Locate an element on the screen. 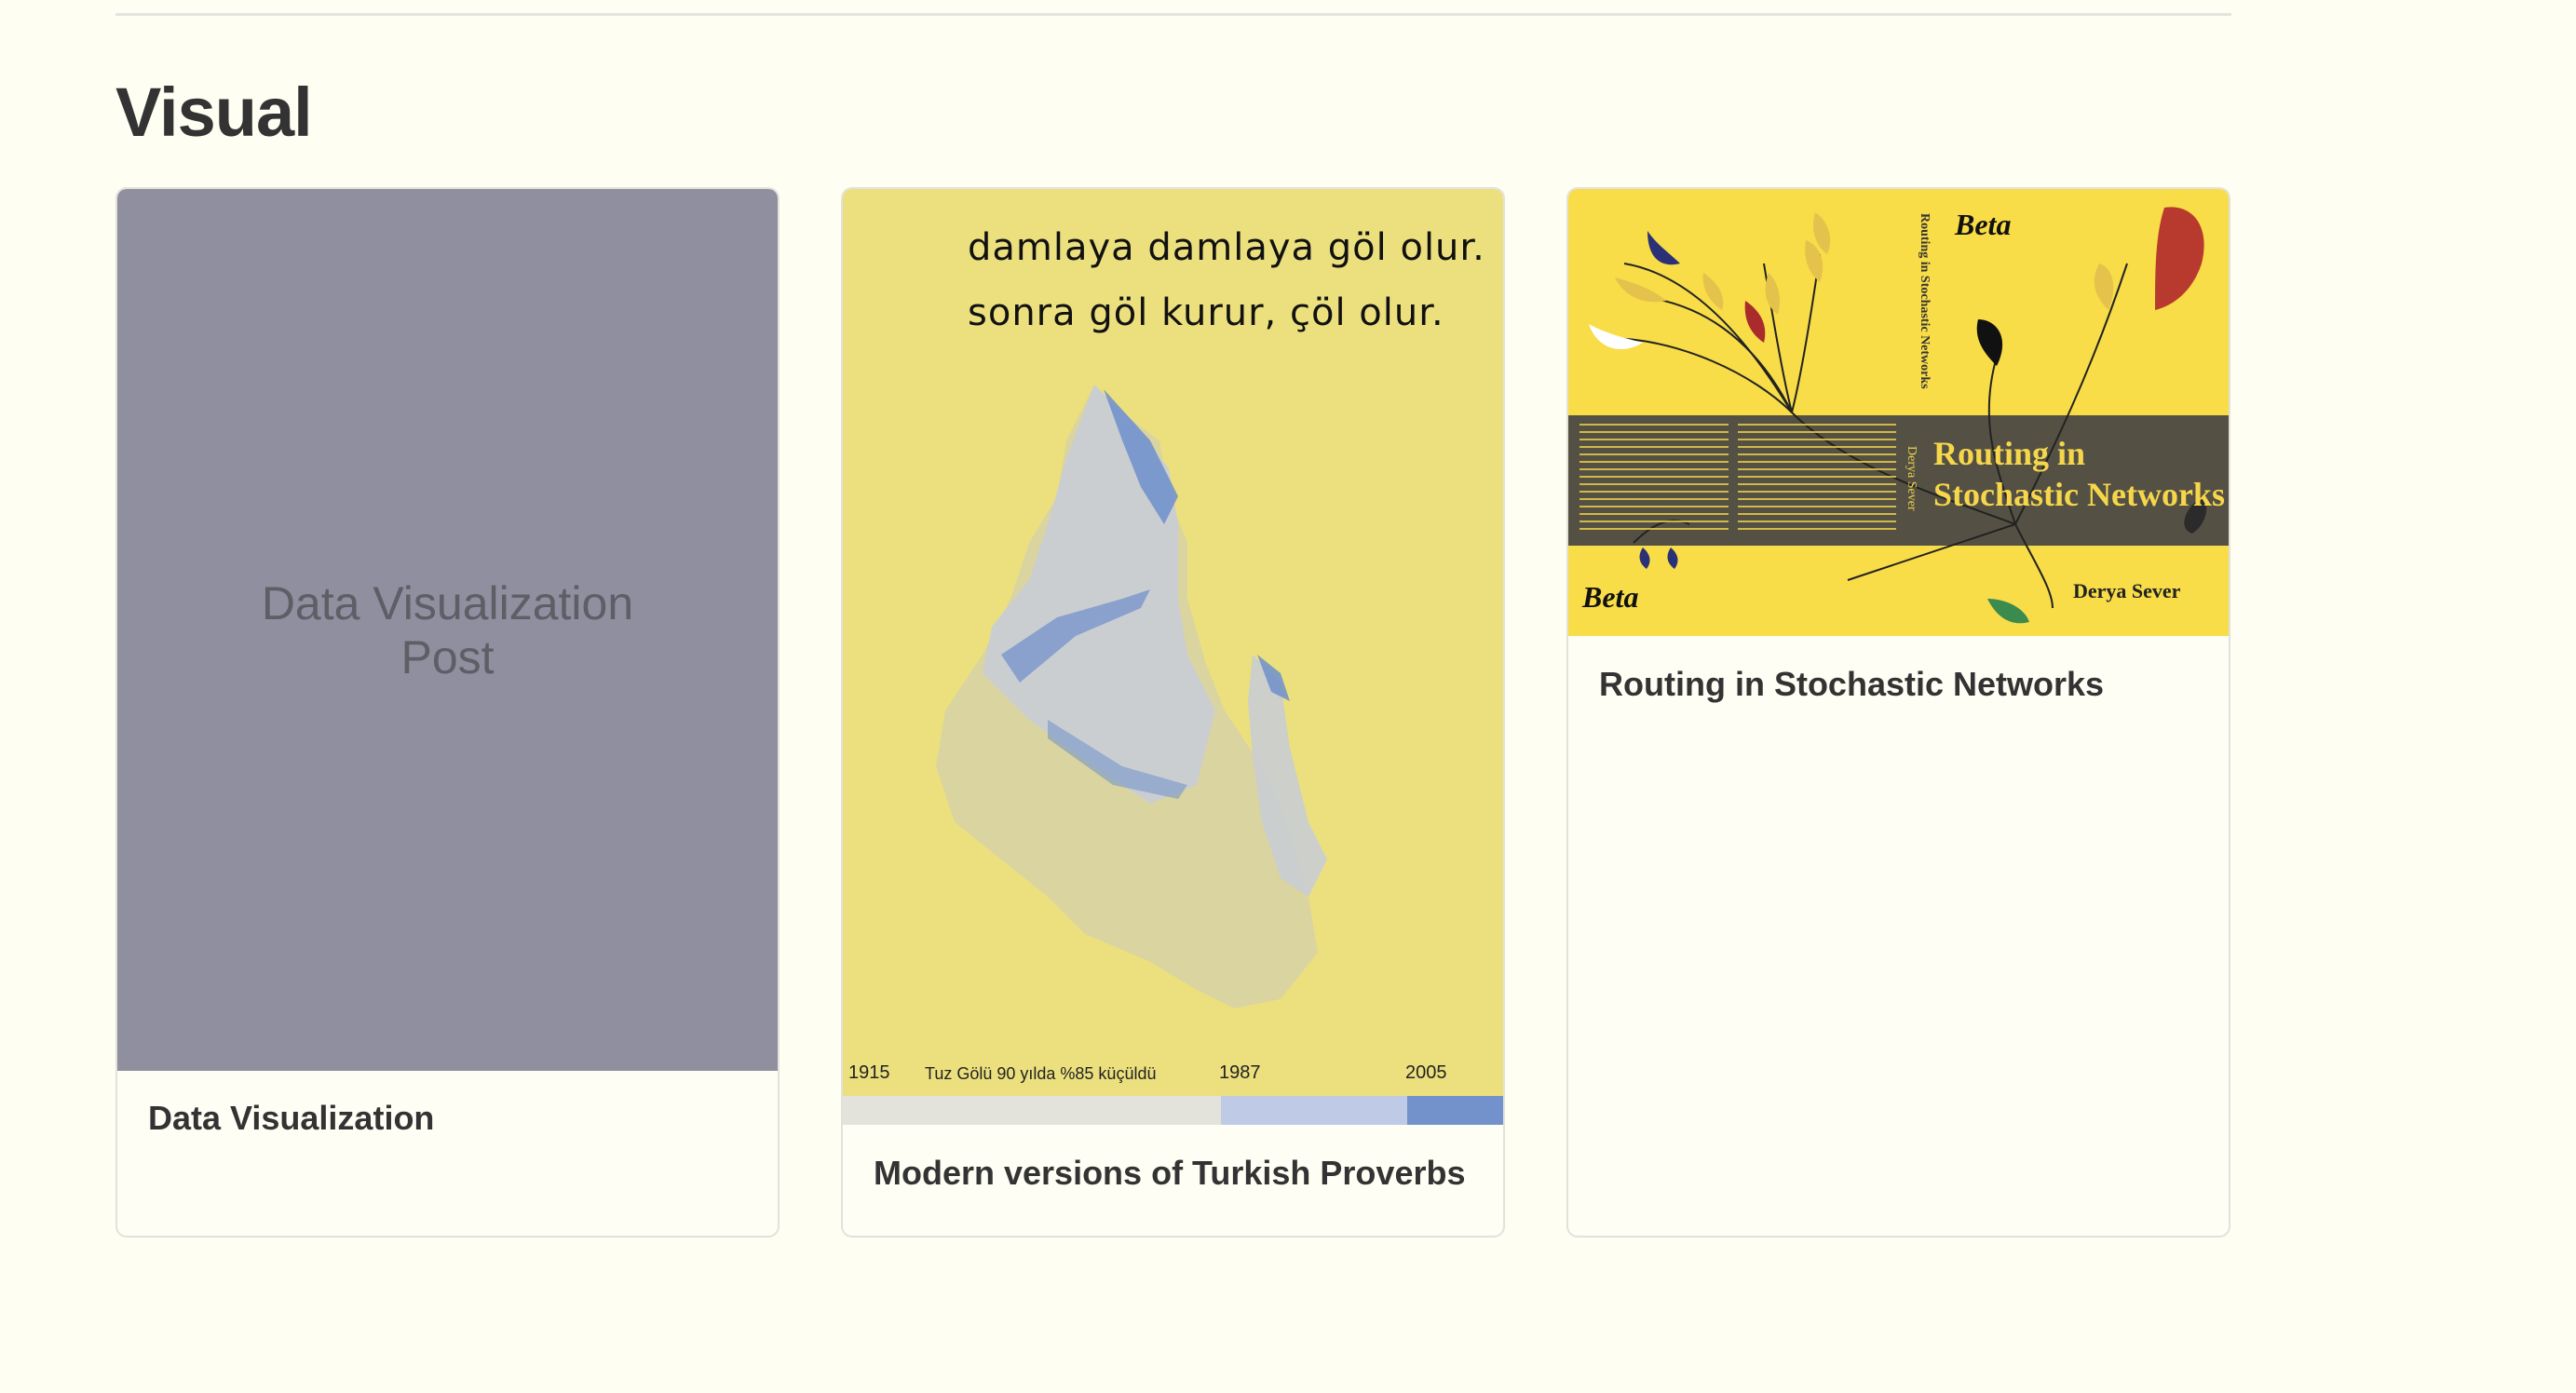 The width and height of the screenshot is (2576, 1393). cover-title-line-1: Routing in is located at coordinates (2009, 453).